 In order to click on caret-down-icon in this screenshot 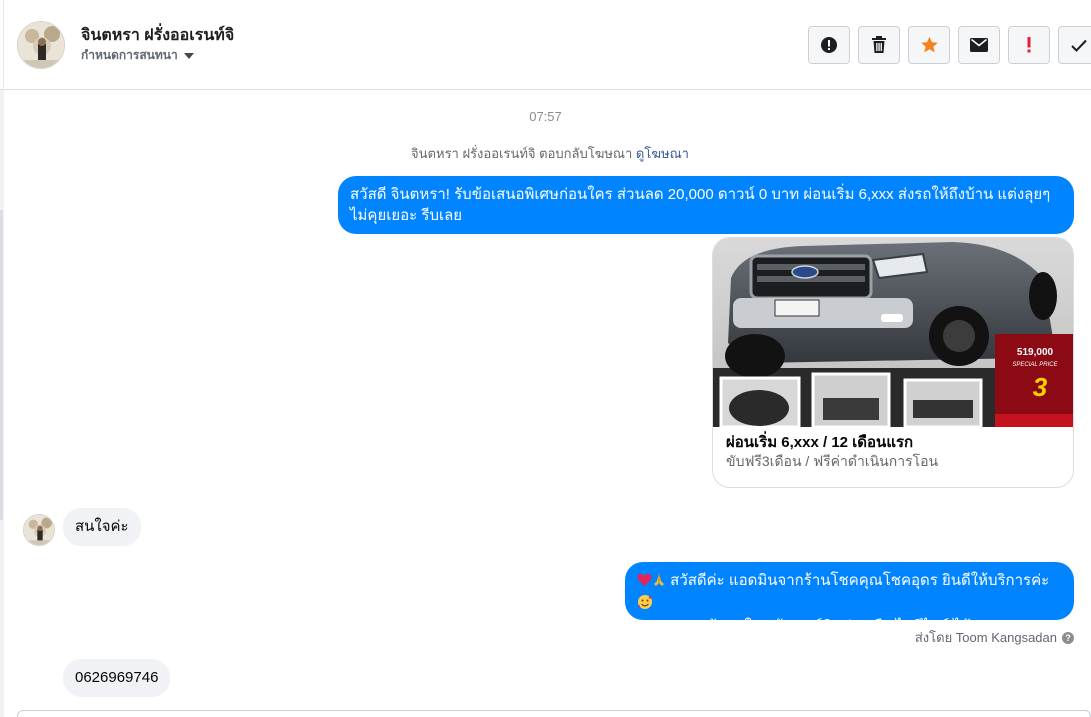, I will do `click(188, 56)`.